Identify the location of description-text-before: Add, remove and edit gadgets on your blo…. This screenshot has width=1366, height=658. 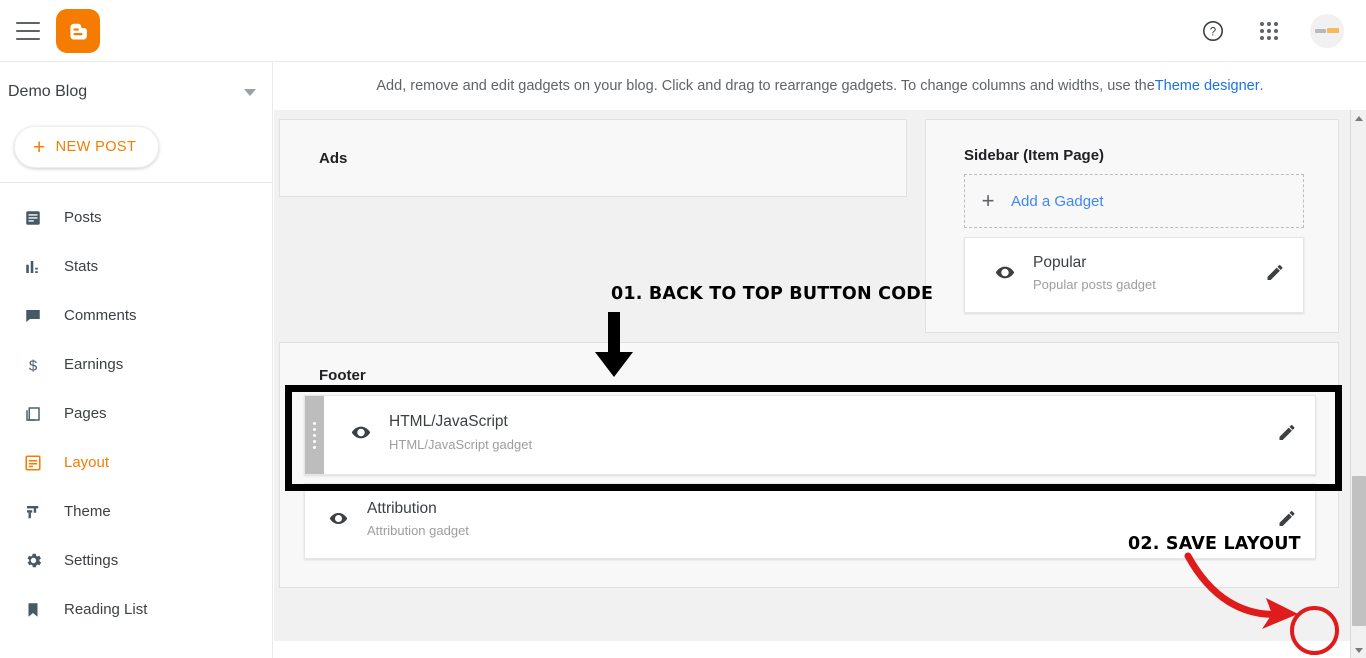
(765, 86).